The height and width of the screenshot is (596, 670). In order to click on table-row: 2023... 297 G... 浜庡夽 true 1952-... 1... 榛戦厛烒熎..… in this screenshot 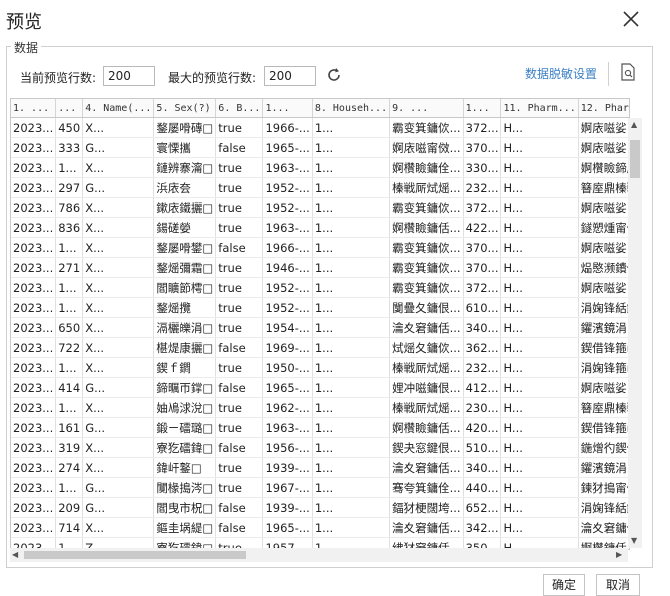, I will do `click(320, 187)`.